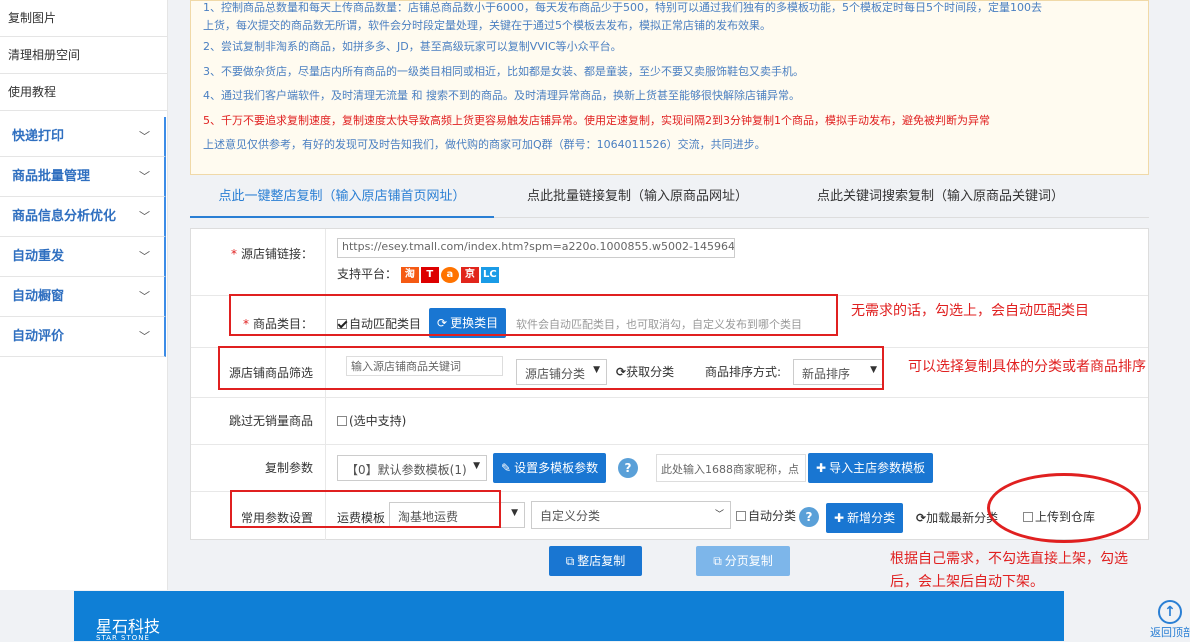 This screenshot has height=642, width=1190. Describe the element at coordinates (550, 468) in the screenshot. I see `set-multi-template-button: ✎ 设置多模板参数` at that location.